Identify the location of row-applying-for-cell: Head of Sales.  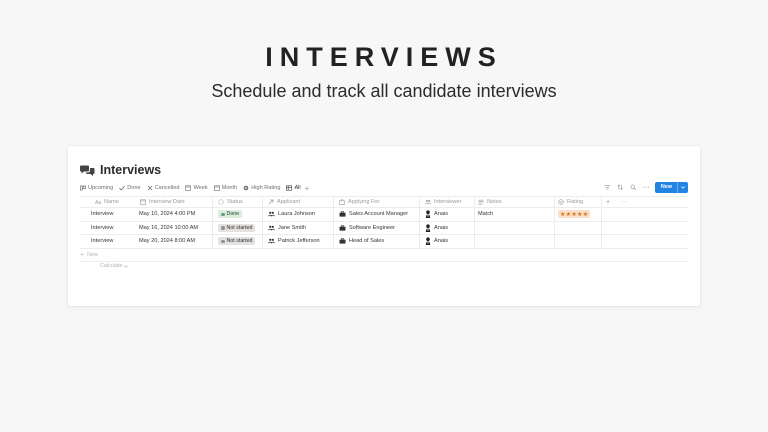
(377, 241).